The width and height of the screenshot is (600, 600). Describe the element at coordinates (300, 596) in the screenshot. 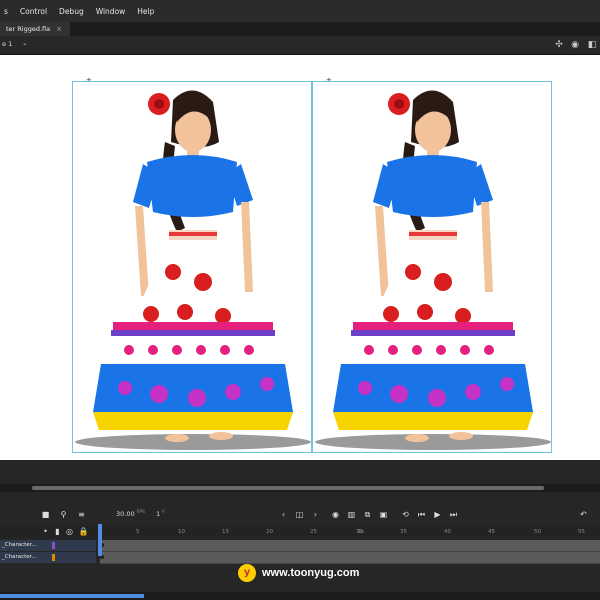

I see `timeline-horizontal-scrollbar` at that location.